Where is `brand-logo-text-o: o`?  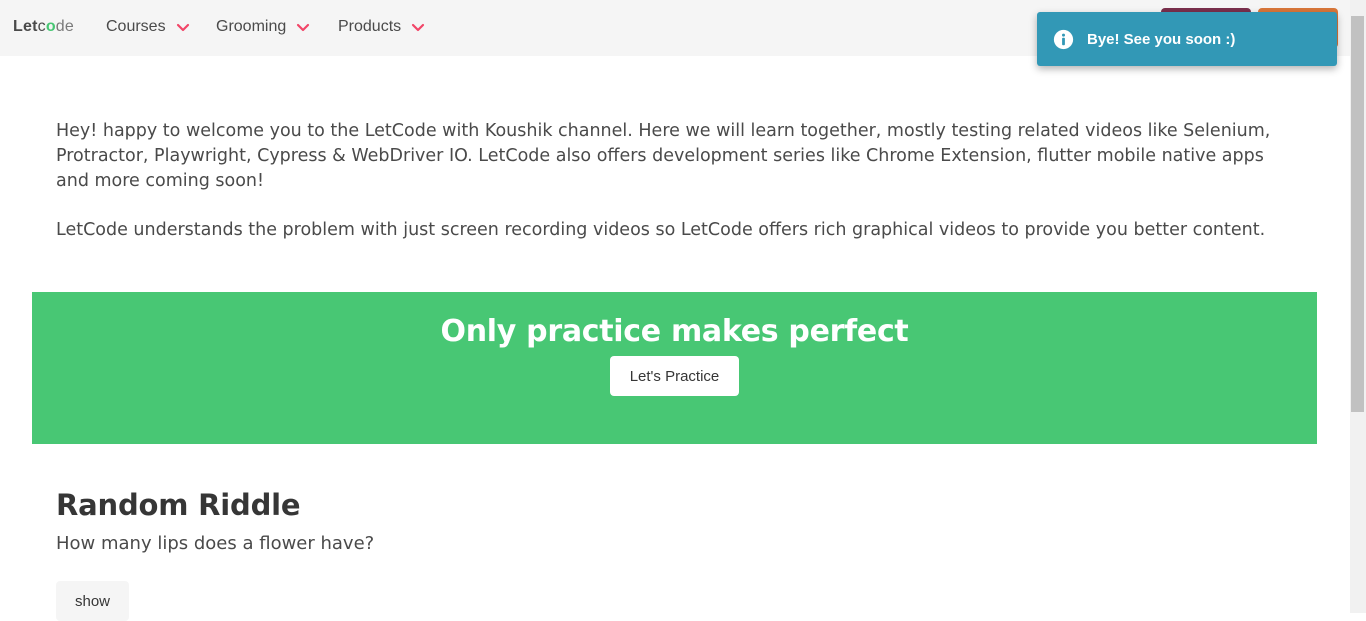
brand-logo-text-o: o is located at coordinates (50, 26).